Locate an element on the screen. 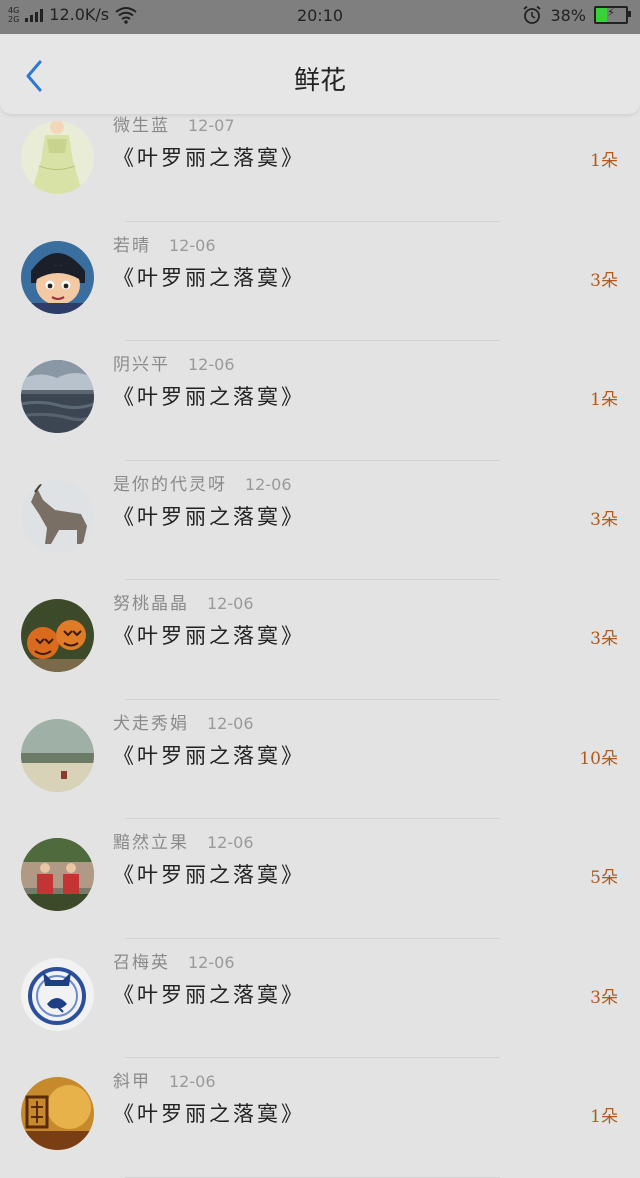  user-name: 犬走秀娟 12-06 is located at coordinates (183, 721).